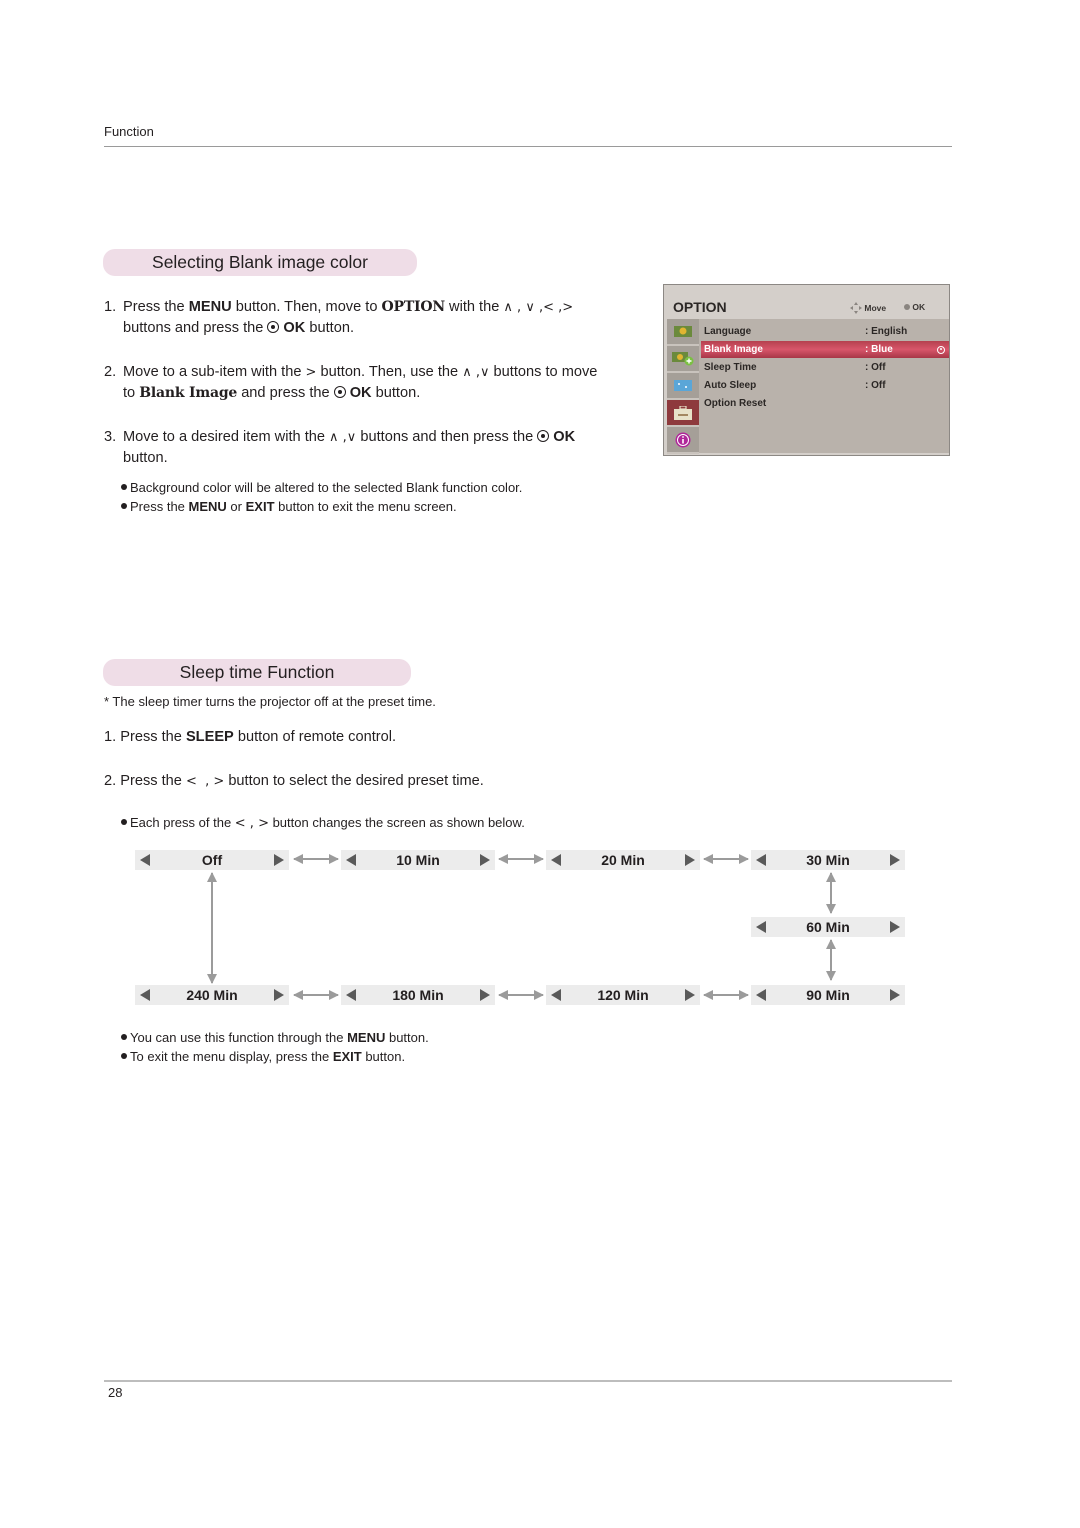 The image size is (1080, 1528). What do you see at coordinates (623, 860) in the screenshot?
I see `preset-20-min: 20 Min` at bounding box center [623, 860].